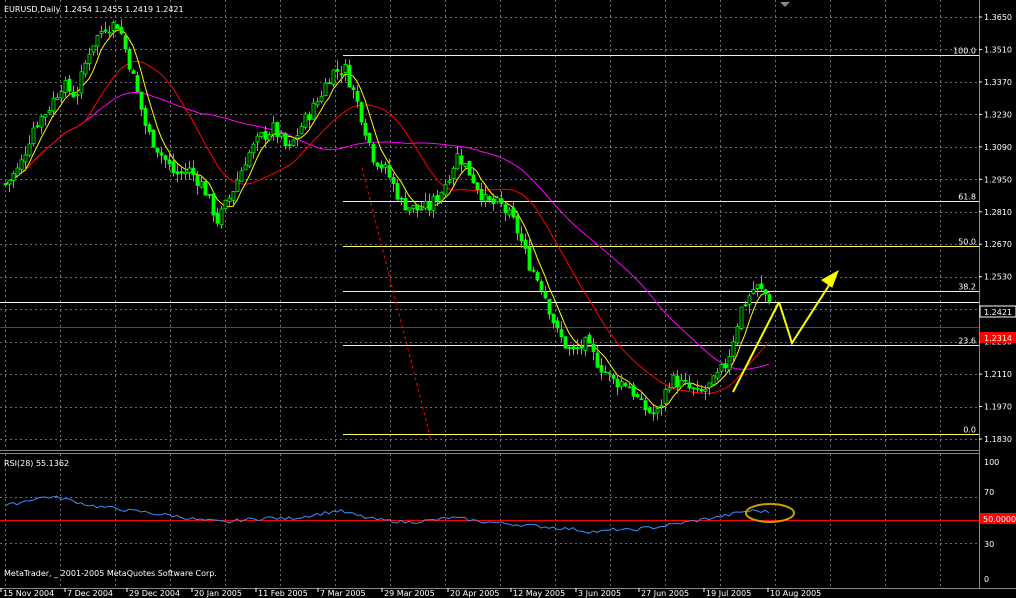 The height and width of the screenshot is (598, 1016). I want to click on date-tick-label: 20 Apr 2005, so click(474, 593).